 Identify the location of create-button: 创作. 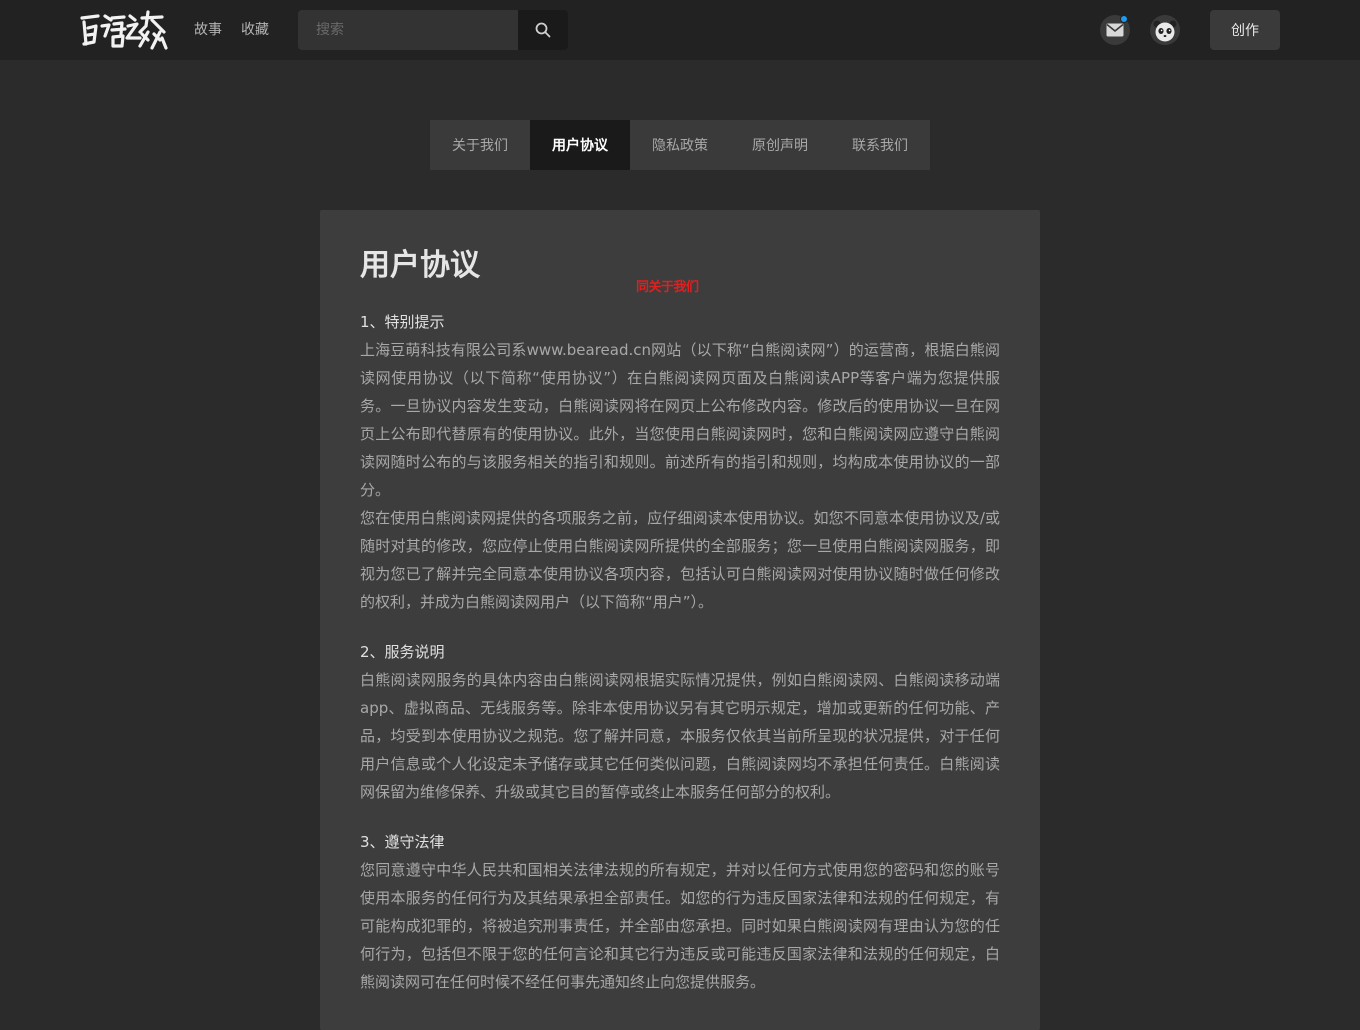
(1245, 30).